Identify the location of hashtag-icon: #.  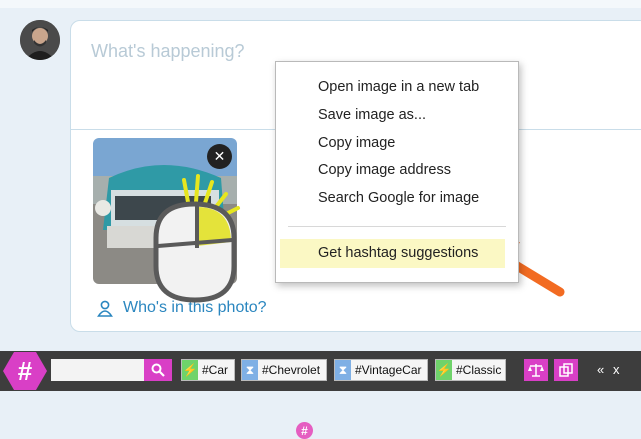
(304, 430).